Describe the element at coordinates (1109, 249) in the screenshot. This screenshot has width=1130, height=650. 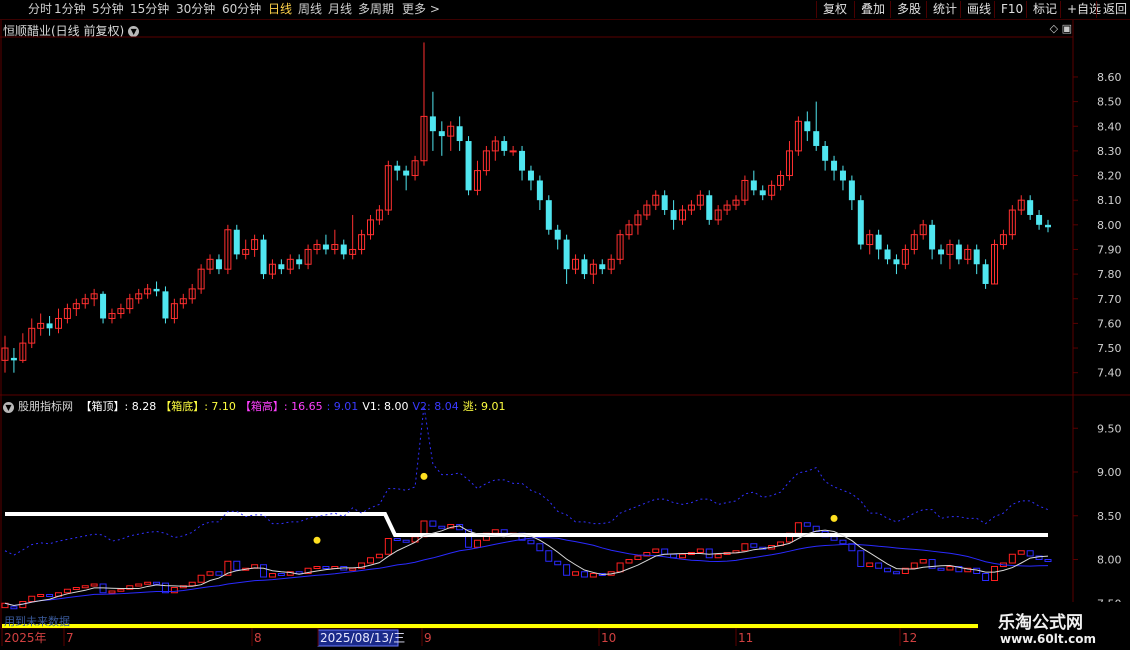
I see `price-label-7: 7.90` at that location.